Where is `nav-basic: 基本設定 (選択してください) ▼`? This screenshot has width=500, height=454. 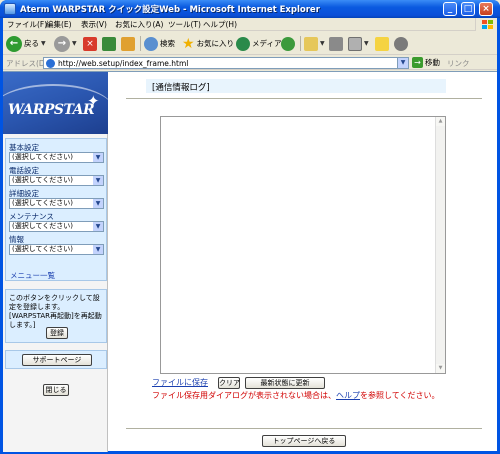 nav-basic: 基本設定 (選択してください) ▼ is located at coordinates (56, 152).